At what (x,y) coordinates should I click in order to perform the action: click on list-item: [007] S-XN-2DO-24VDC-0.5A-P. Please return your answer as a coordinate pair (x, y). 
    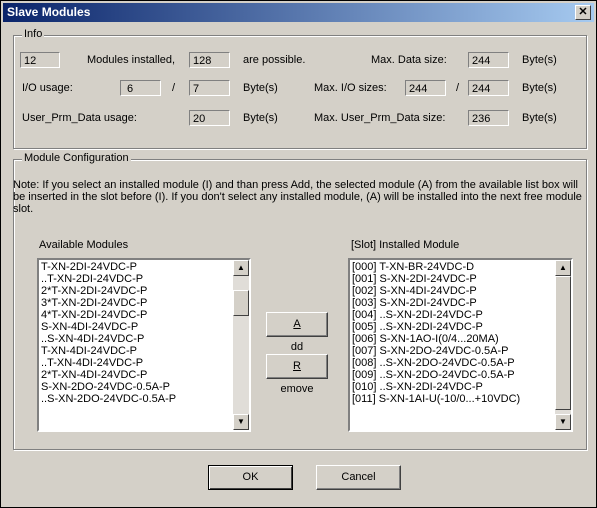
    Looking at the image, I should click on (452, 351).